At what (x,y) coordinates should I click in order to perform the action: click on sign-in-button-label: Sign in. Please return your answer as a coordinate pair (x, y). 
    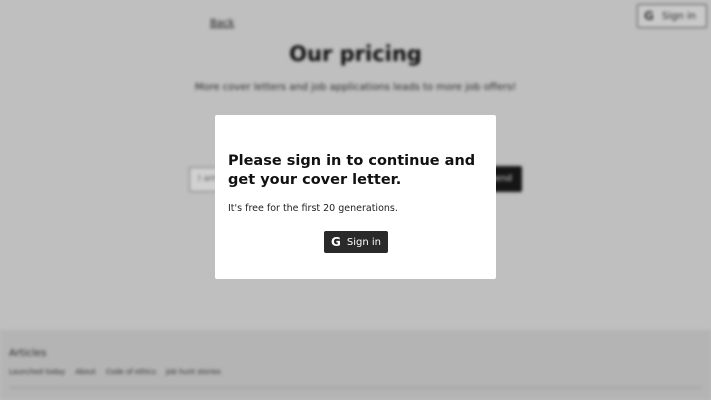
    Looking at the image, I should click on (363, 242).